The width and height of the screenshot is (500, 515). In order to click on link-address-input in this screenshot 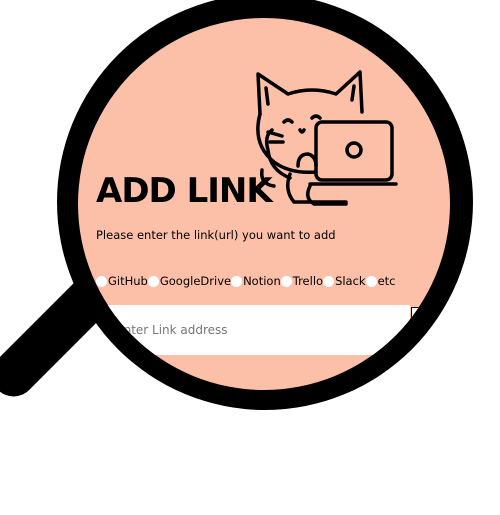, I will do `click(253, 330)`.